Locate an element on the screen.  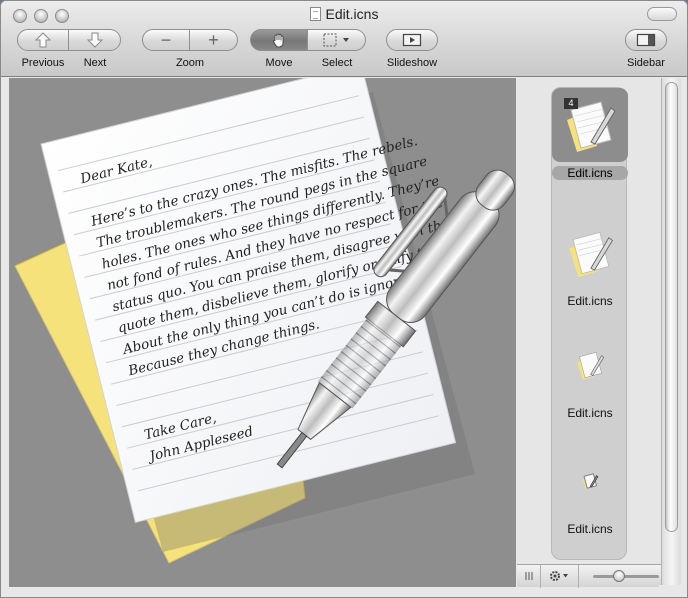
select-label: Select is located at coordinates (337, 63).